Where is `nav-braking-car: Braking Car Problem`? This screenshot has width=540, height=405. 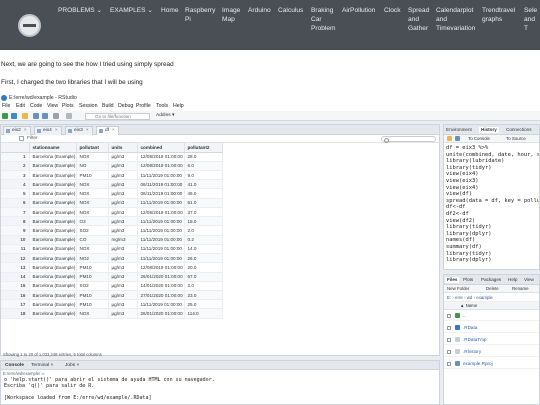
nav-braking-car: Braking Car Problem is located at coordinates (323, 19).